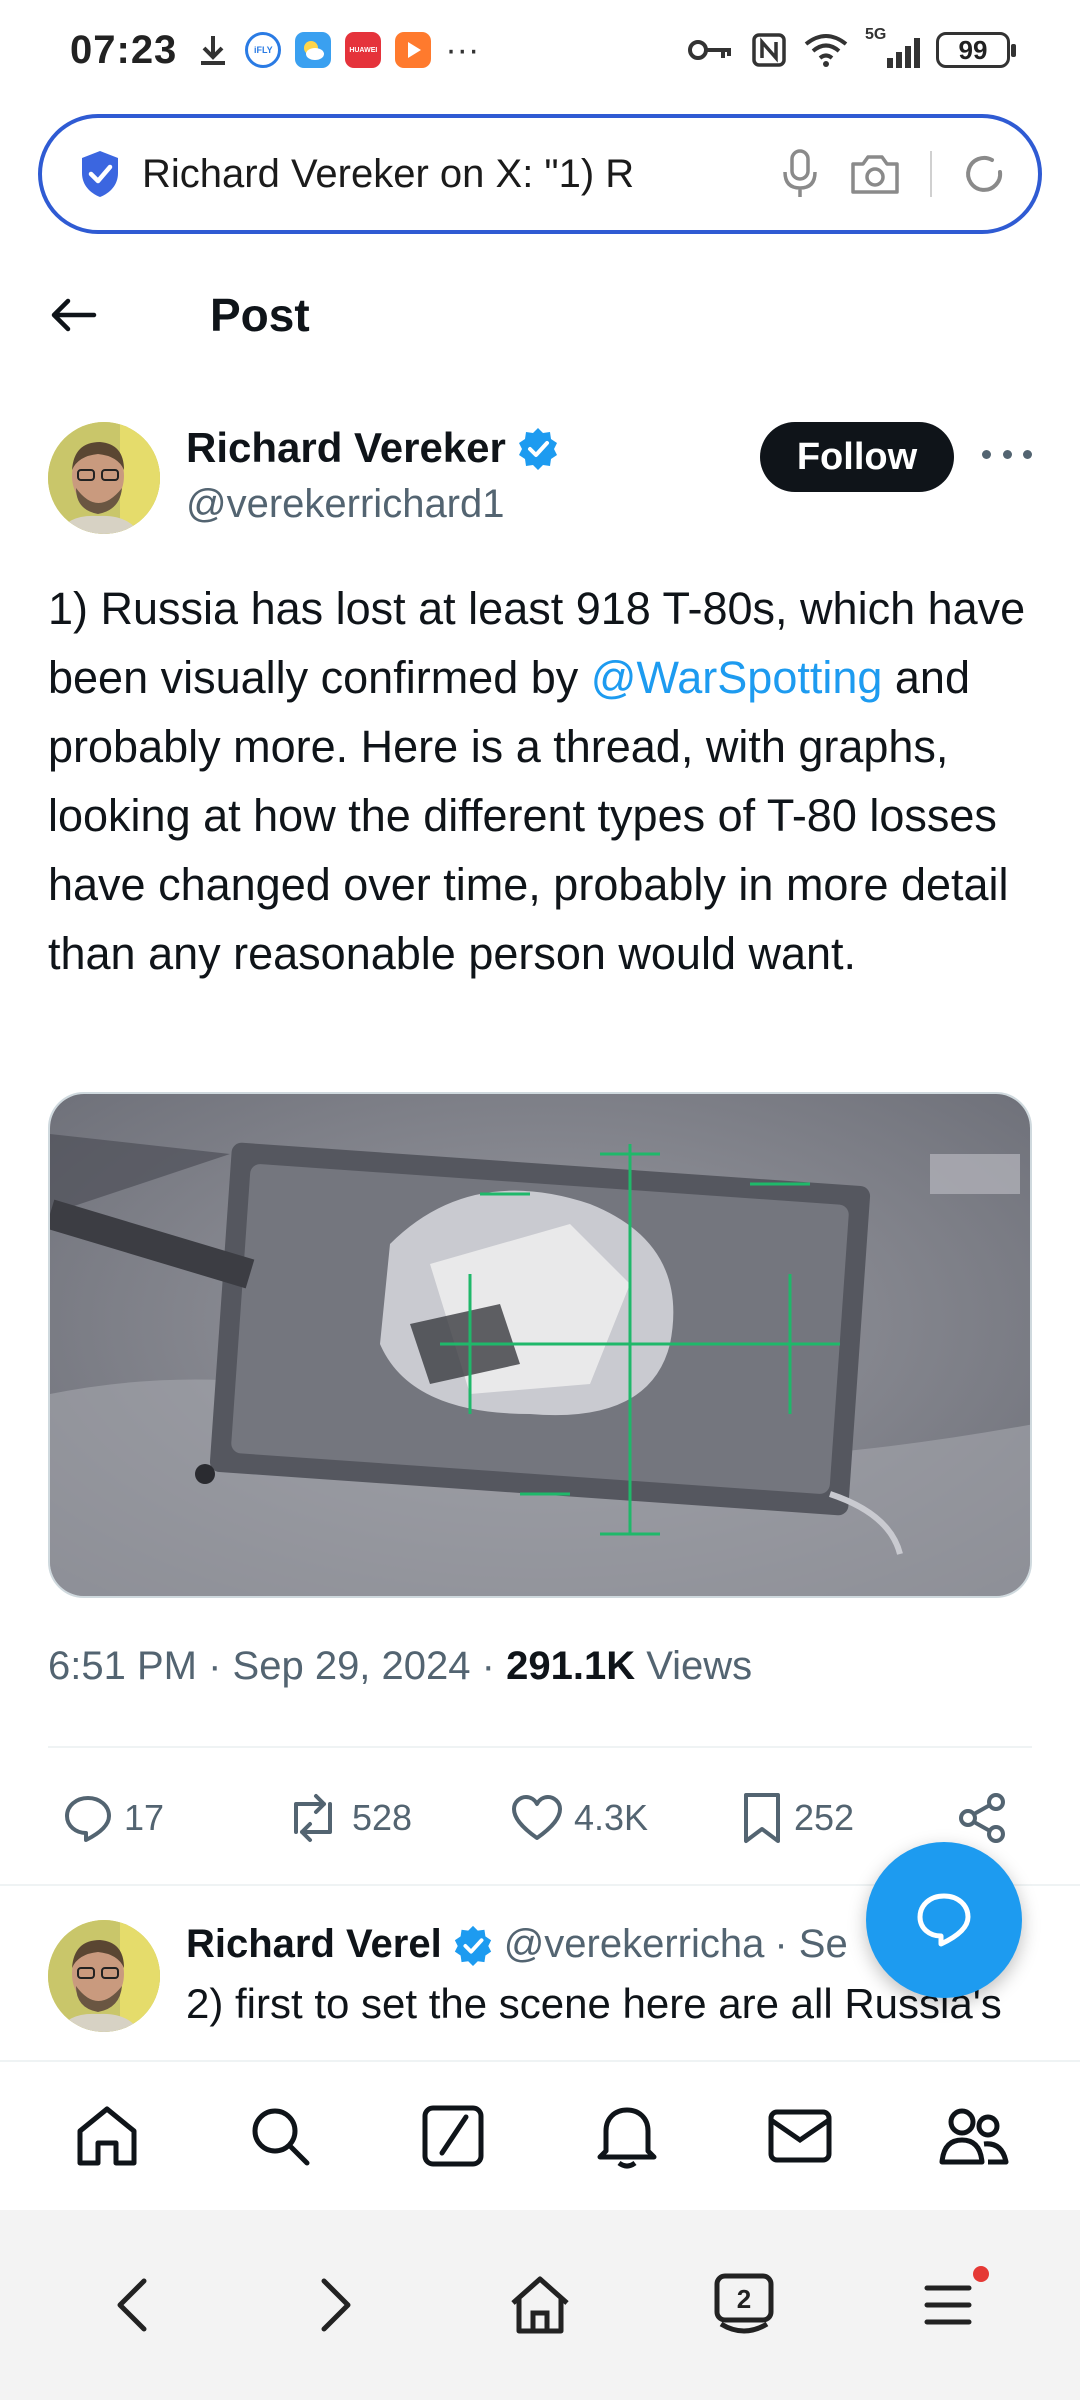 This screenshot has width=1080, height=2400. I want to click on bottom-nav, so click(540, 2135).